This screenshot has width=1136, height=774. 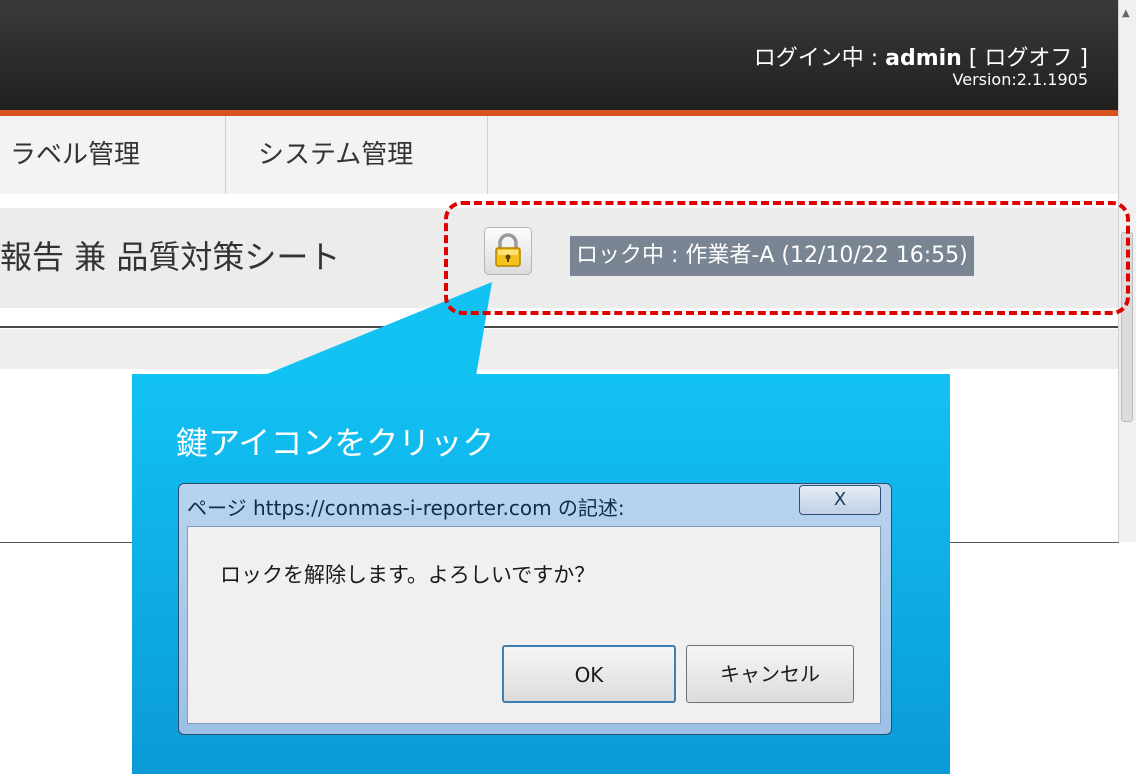 What do you see at coordinates (589, 674) in the screenshot?
I see `ok-button: OK` at bounding box center [589, 674].